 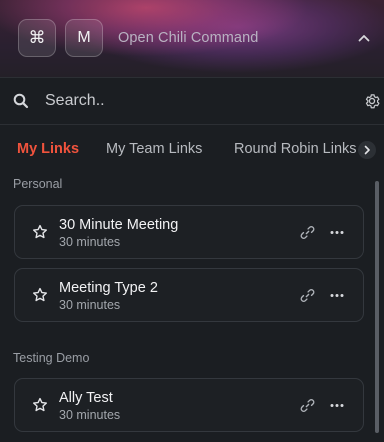 What do you see at coordinates (21, 101) in the screenshot?
I see `search-icon` at bounding box center [21, 101].